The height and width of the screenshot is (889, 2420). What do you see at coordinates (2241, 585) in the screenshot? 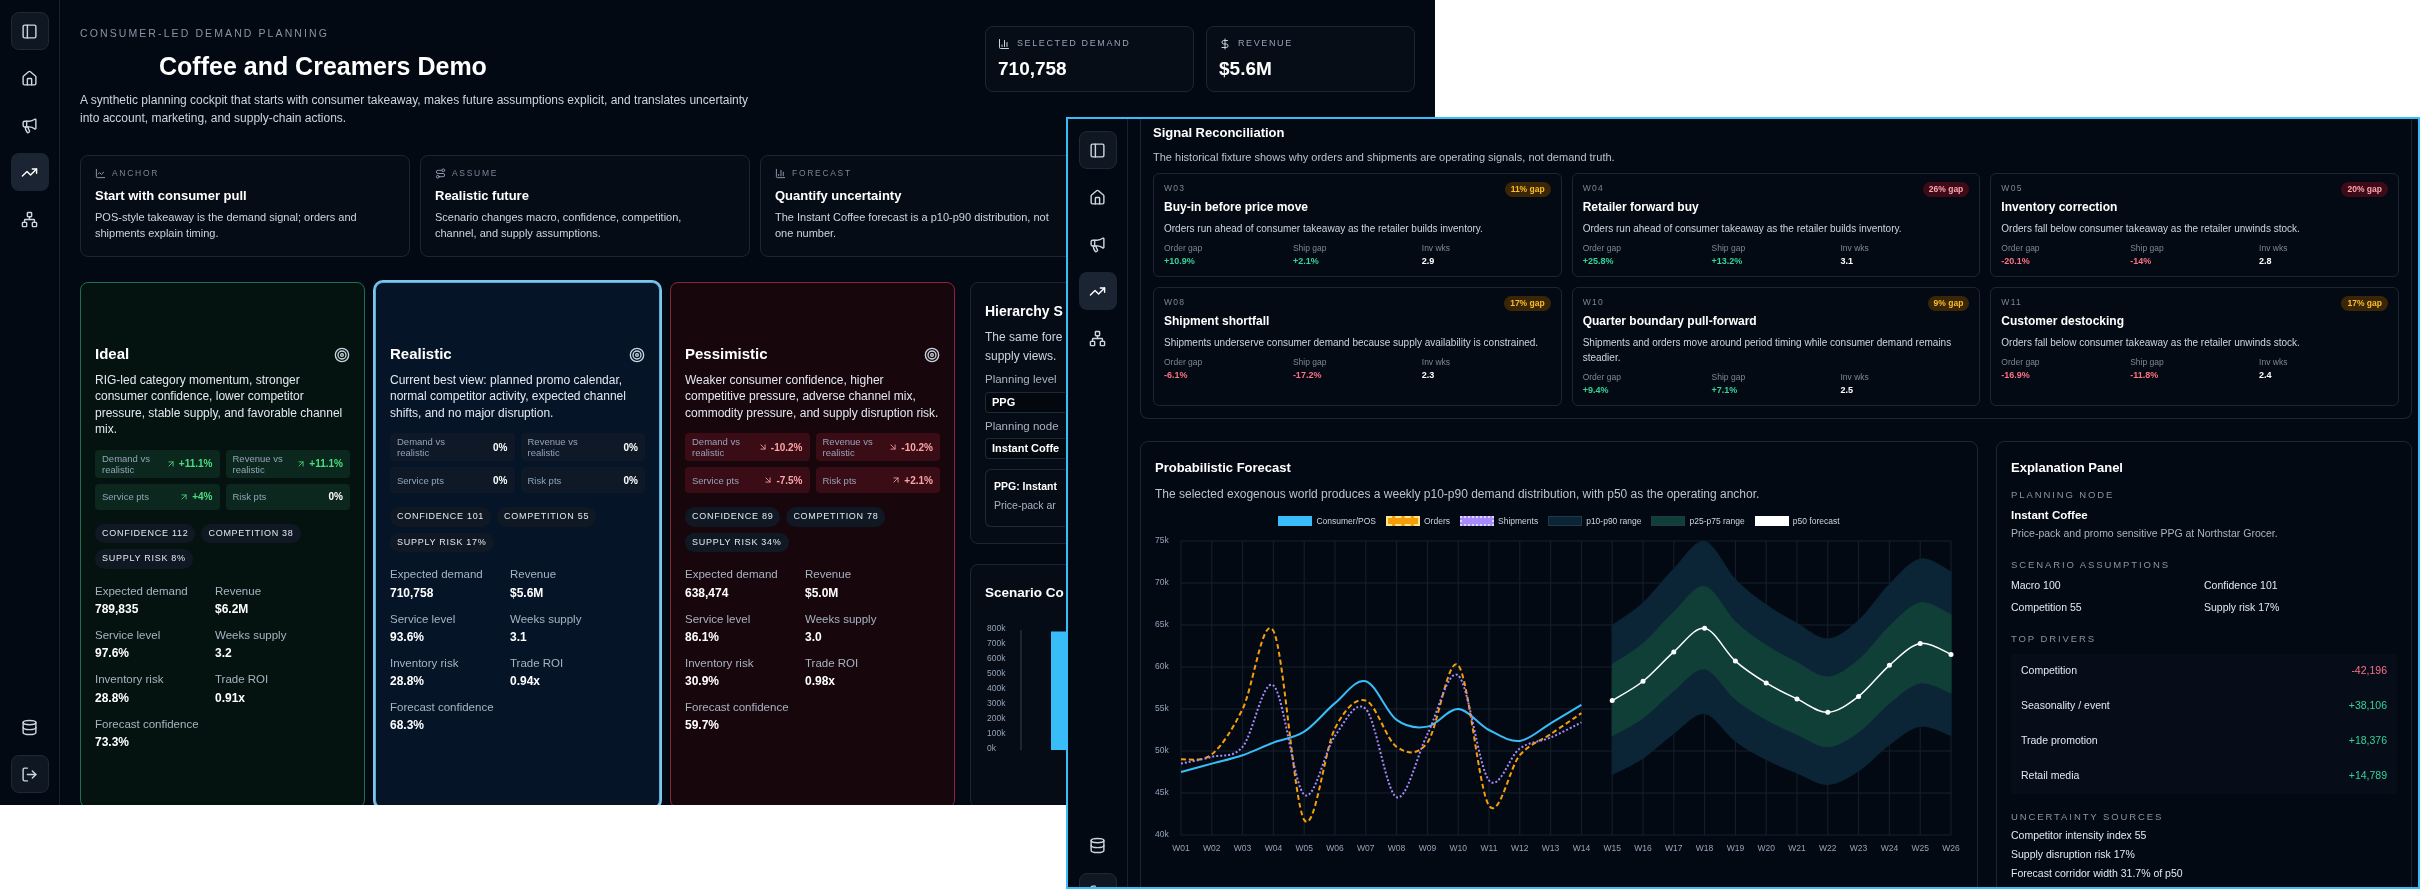
I see `assumption-text: Confidence 101` at bounding box center [2241, 585].